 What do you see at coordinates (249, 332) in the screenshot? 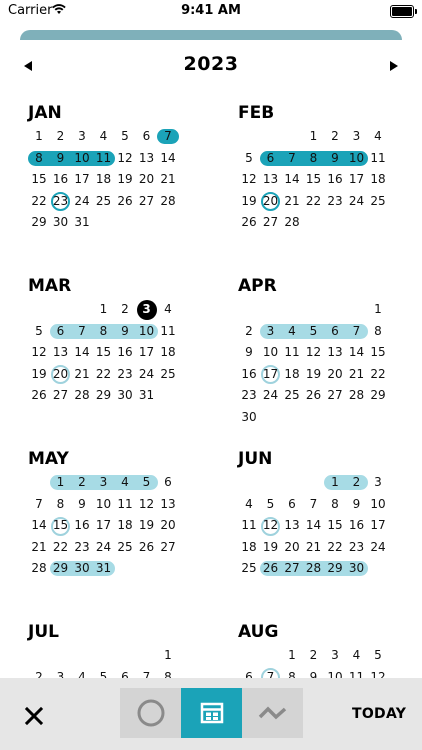
I see `day-cell: 2` at bounding box center [249, 332].